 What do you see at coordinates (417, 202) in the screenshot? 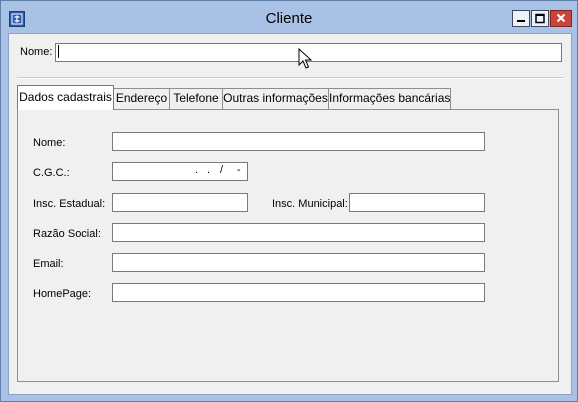
I see `insc-municipal-input` at bounding box center [417, 202].